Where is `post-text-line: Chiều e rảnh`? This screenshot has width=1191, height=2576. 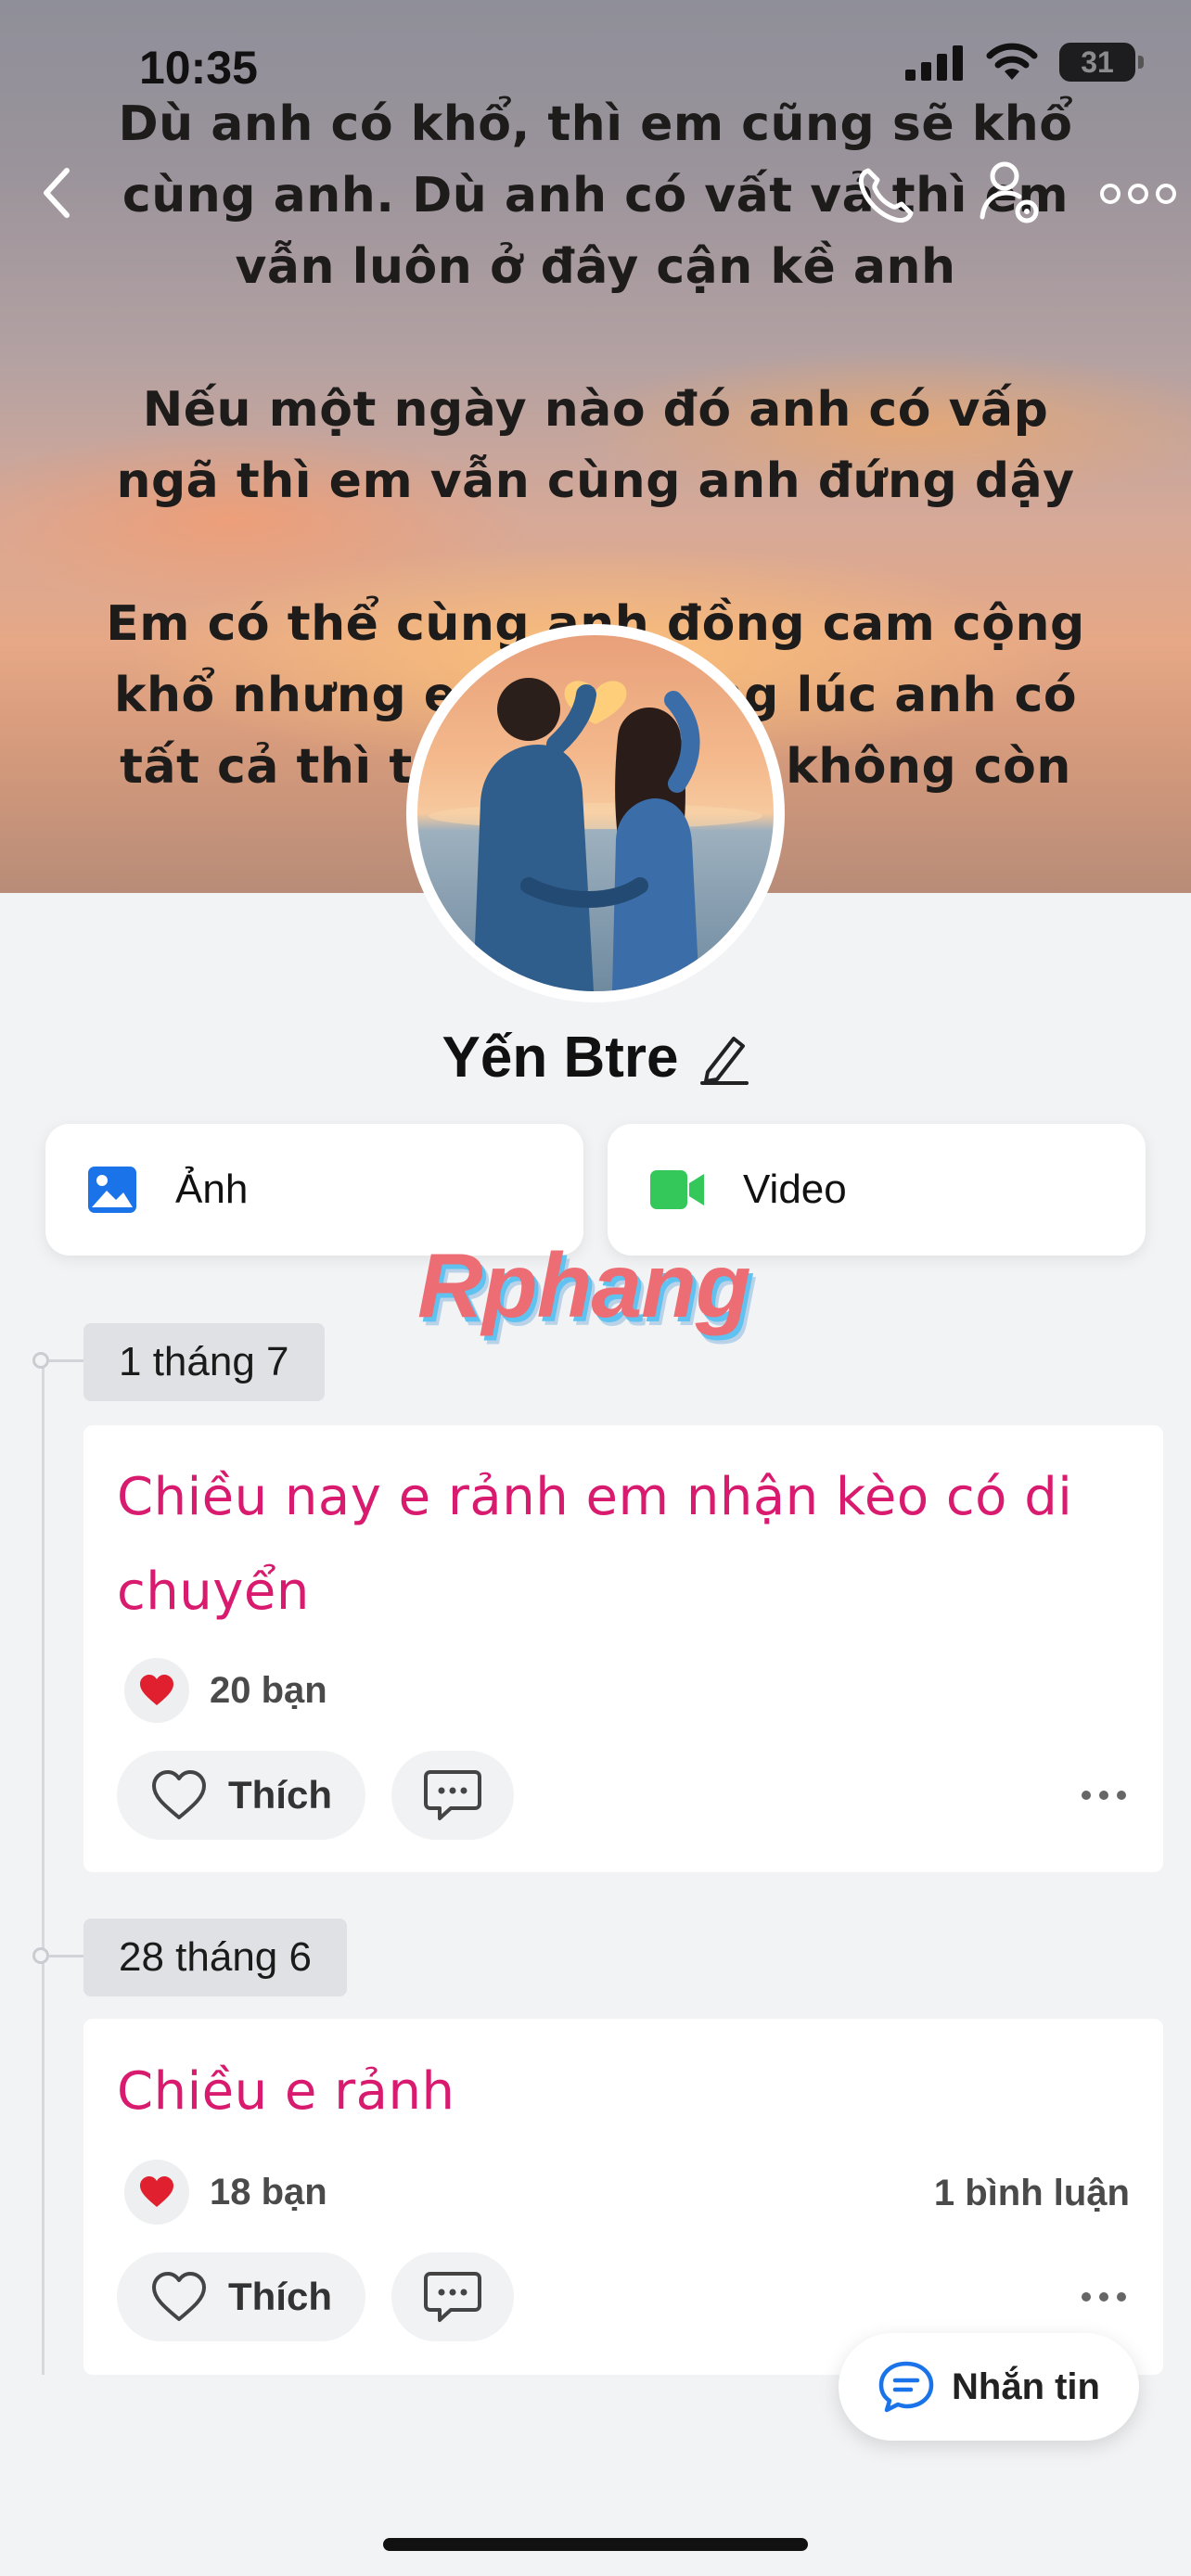 post-text-line: Chiều e rảnh is located at coordinates (286, 2091).